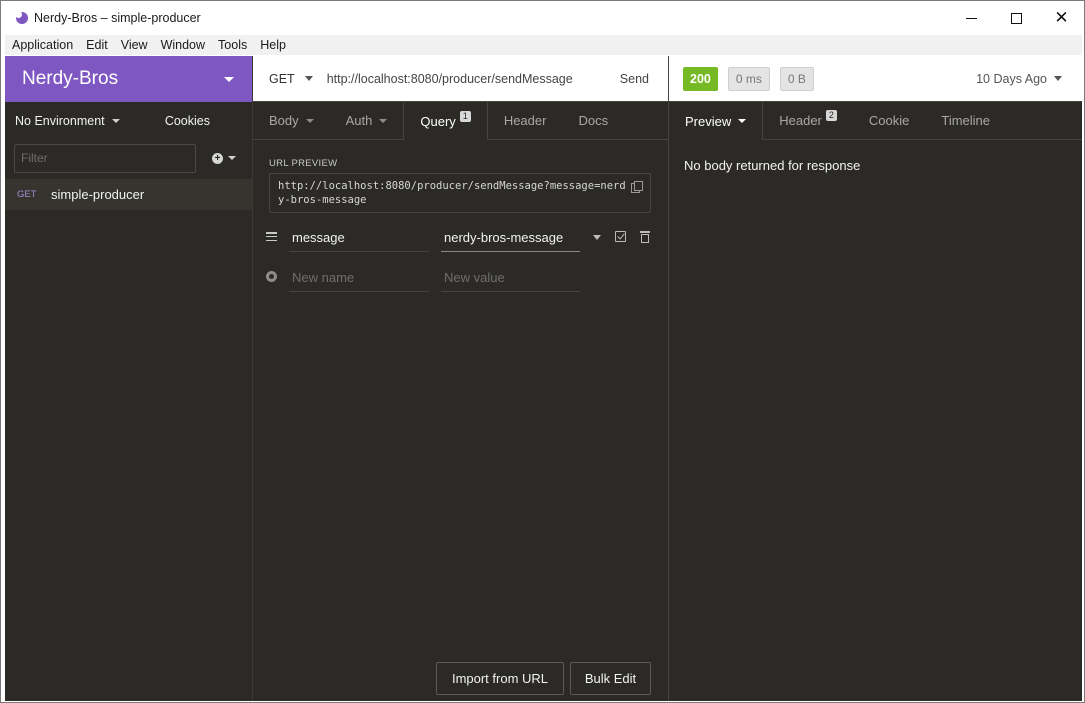 The width and height of the screenshot is (1085, 703). Describe the element at coordinates (700, 78) in the screenshot. I see `status-code-badge: 200` at that location.